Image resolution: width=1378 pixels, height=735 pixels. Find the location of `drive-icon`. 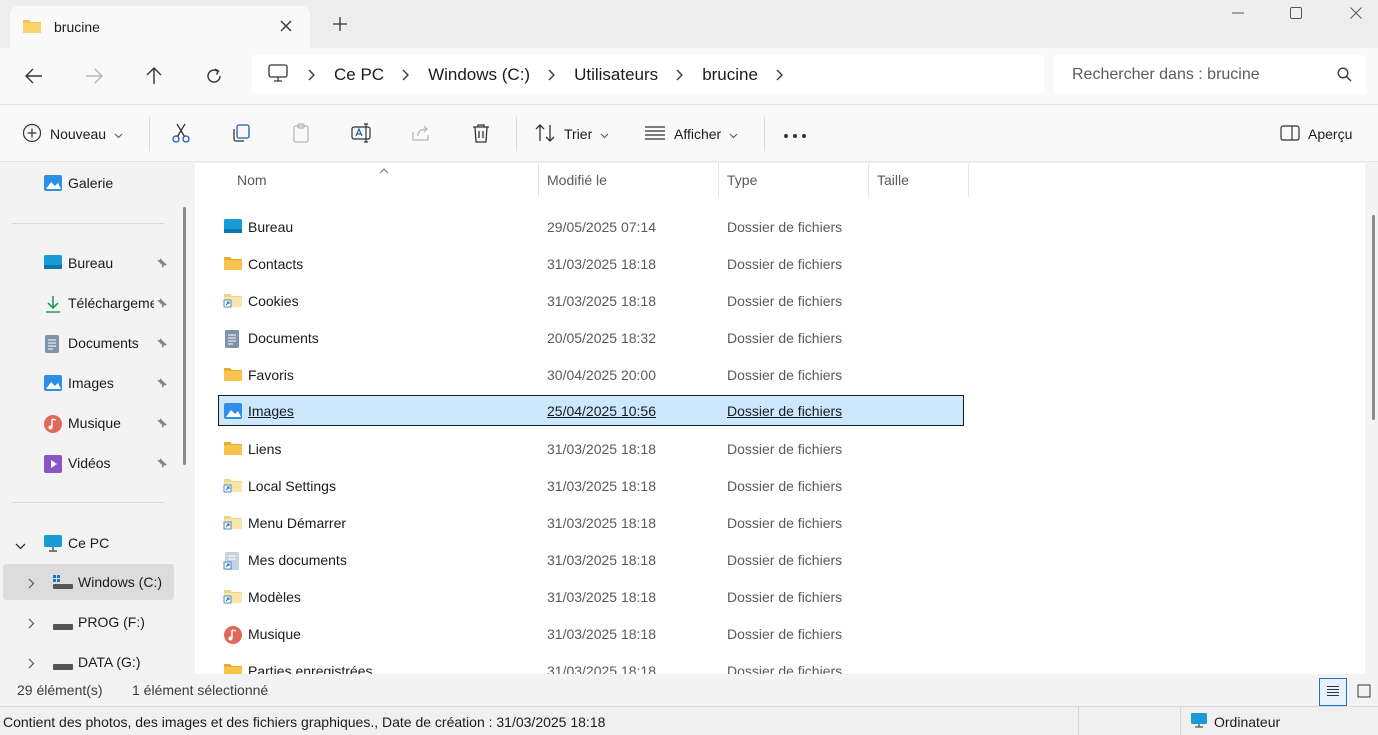

drive-icon is located at coordinates (63, 666).